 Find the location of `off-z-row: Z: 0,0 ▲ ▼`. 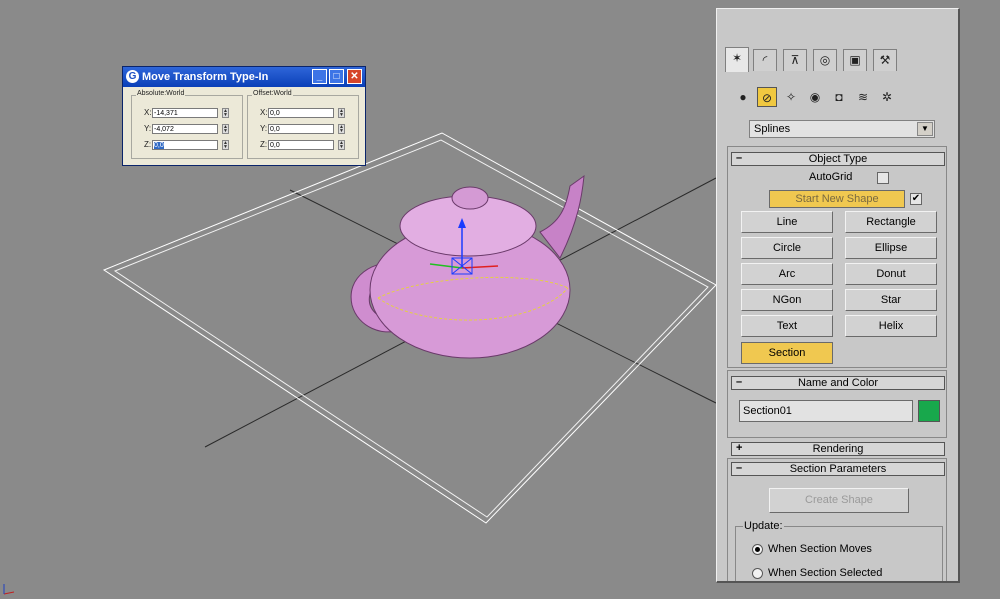

off-z-row: Z: 0,0 ▲ ▼ is located at coordinates (303, 146).